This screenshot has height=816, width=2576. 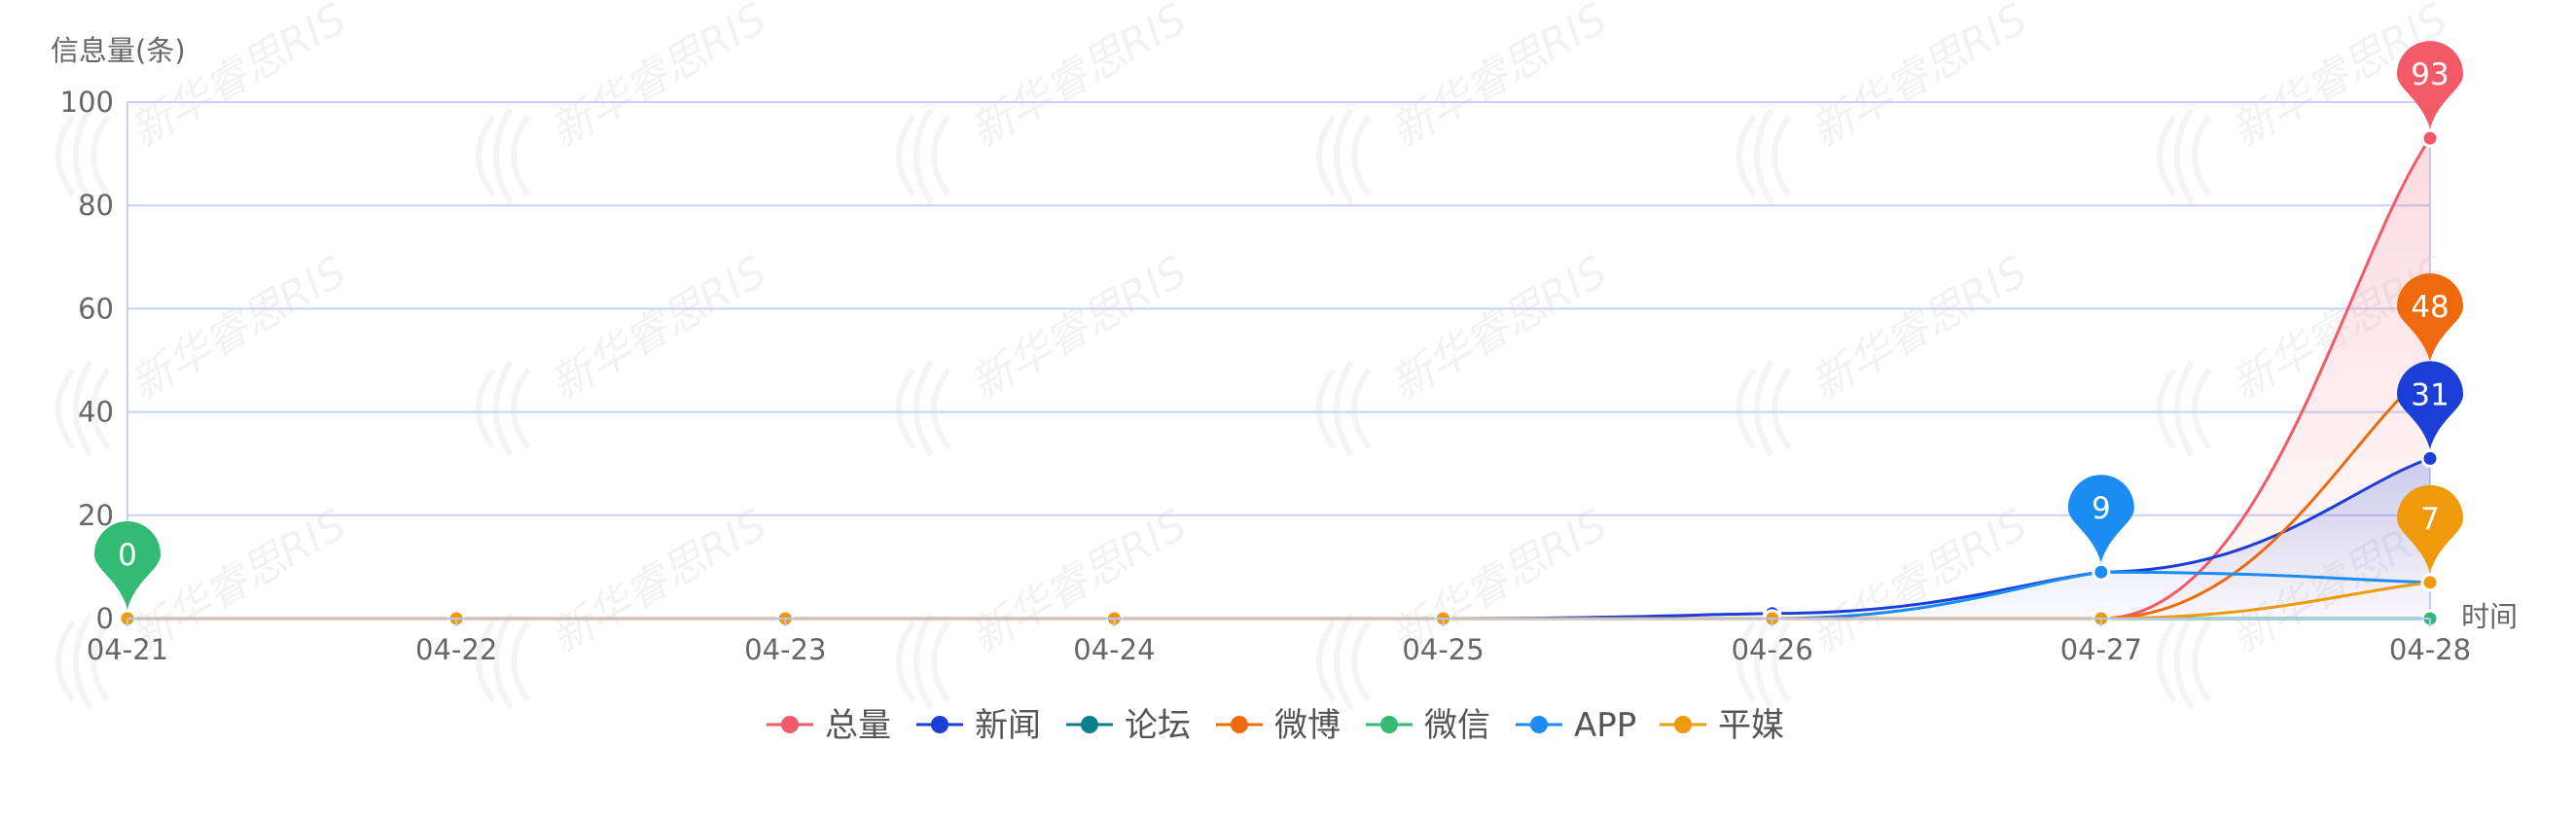 I want to click on legend-label: 总量, so click(x=858, y=725).